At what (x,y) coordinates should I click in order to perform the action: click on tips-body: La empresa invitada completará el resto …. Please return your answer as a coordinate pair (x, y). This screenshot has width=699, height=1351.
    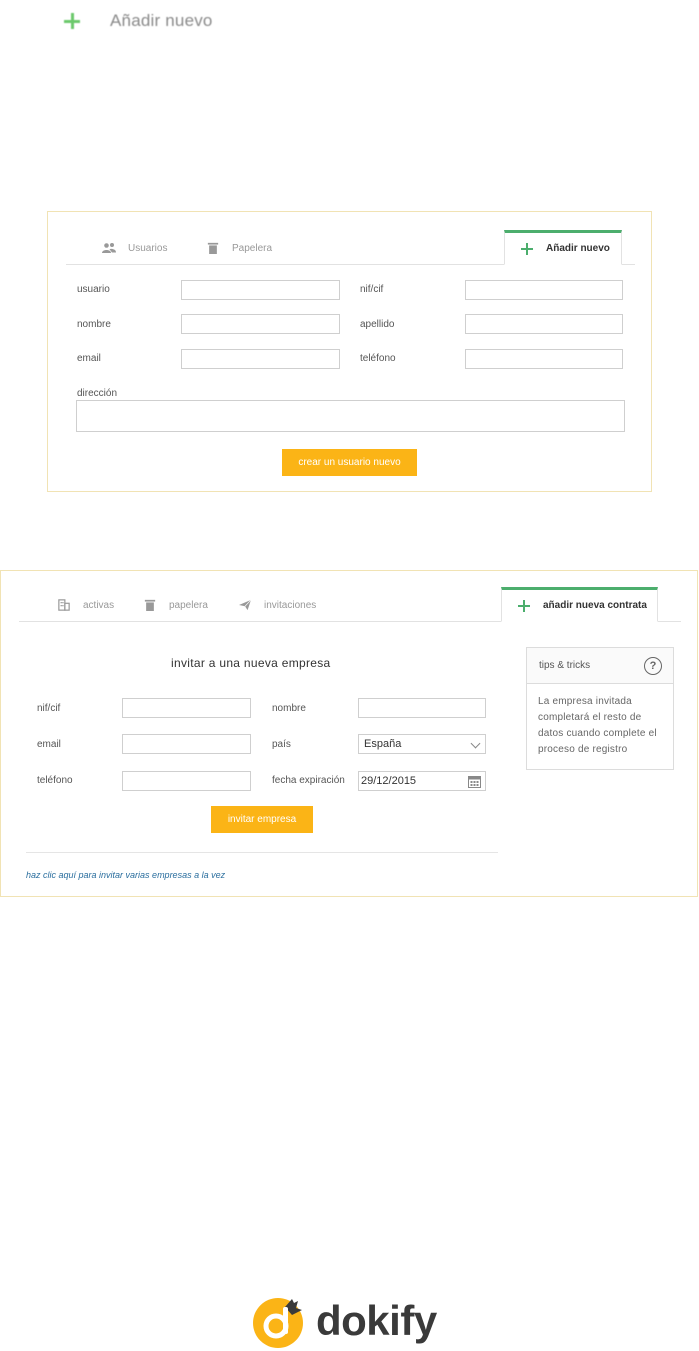
    Looking at the image, I should click on (597, 725).